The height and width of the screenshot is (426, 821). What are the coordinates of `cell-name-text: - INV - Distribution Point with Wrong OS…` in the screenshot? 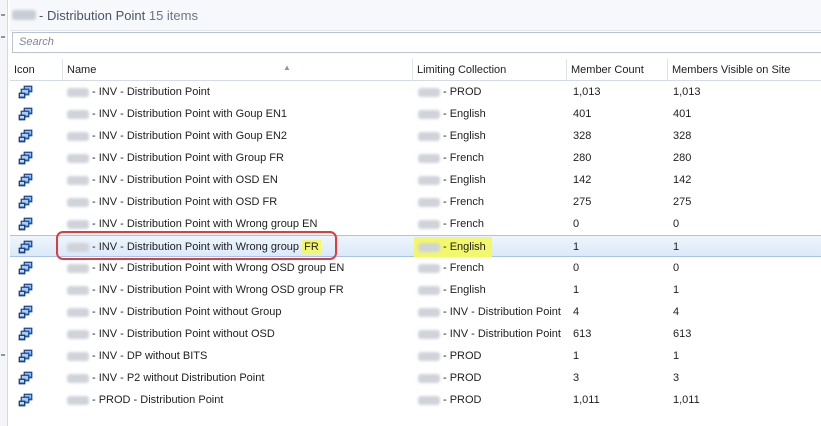 It's located at (218, 290).